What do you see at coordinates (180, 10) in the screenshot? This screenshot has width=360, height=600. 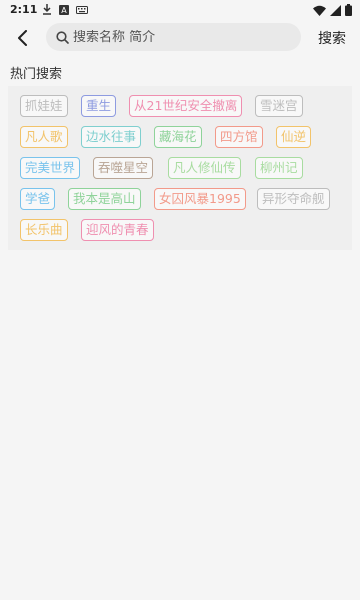 I see `status-bar: 2:11 A` at bounding box center [180, 10].